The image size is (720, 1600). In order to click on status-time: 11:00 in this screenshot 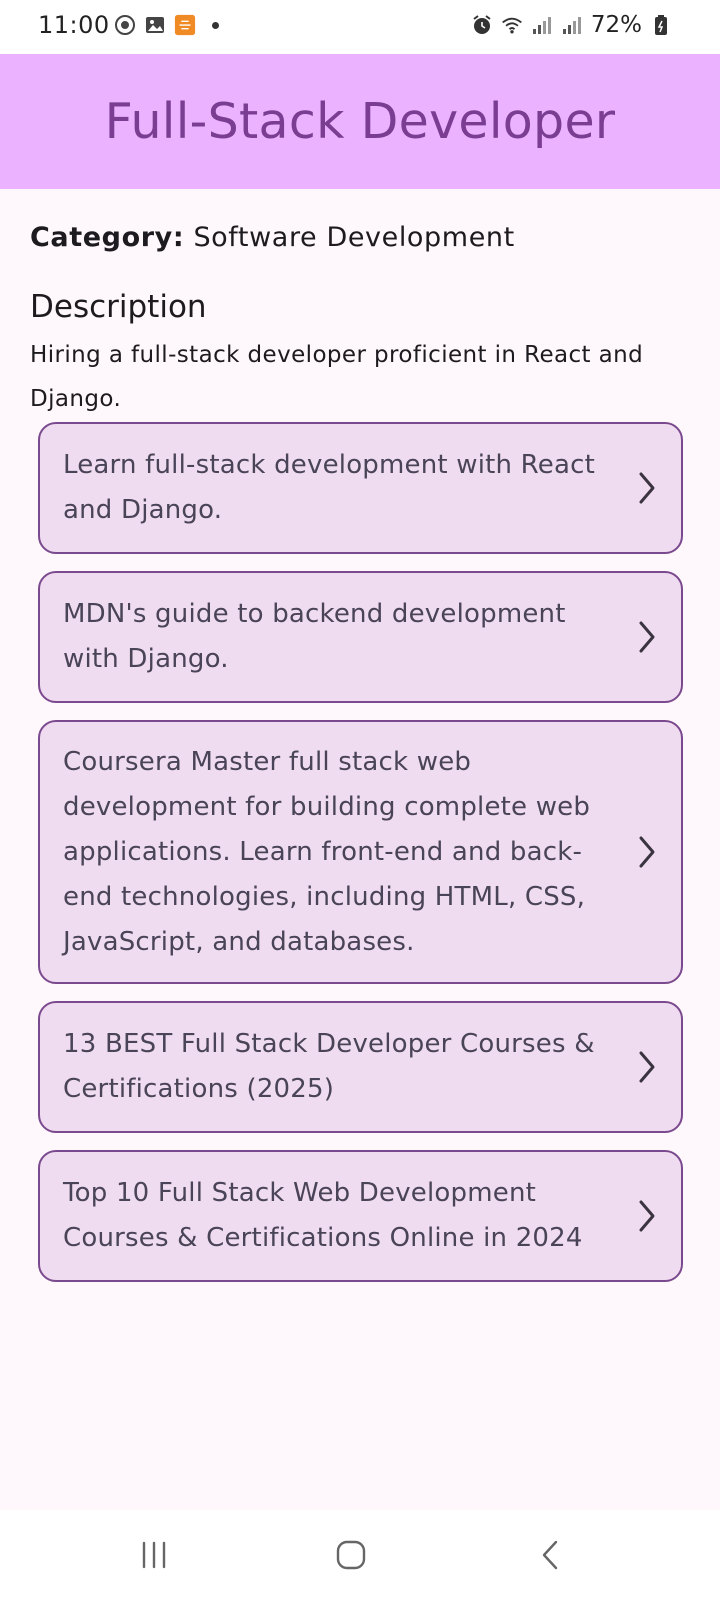, I will do `click(74, 25)`.